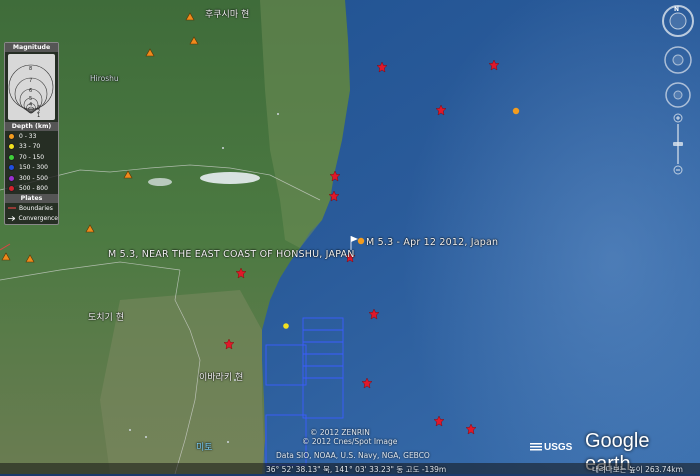  What do you see at coordinates (12, 219) in the screenshot?
I see `convergence-arrow-icon` at bounding box center [12, 219].